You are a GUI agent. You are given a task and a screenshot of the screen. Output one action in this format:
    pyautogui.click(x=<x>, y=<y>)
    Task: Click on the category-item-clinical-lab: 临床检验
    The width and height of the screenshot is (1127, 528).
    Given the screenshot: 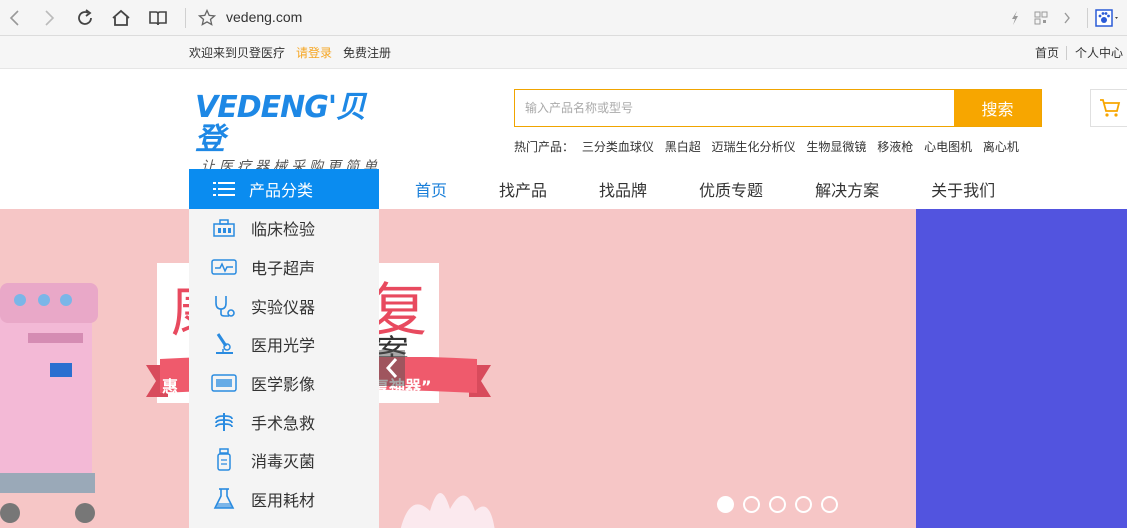 What is the action you would take?
    pyautogui.click(x=284, y=228)
    